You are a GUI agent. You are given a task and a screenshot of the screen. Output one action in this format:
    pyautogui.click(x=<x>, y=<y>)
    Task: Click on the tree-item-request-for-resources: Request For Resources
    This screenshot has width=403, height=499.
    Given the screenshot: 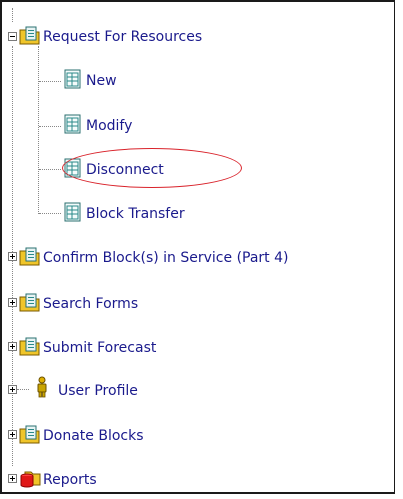 What is the action you would take?
    pyautogui.click(x=122, y=37)
    